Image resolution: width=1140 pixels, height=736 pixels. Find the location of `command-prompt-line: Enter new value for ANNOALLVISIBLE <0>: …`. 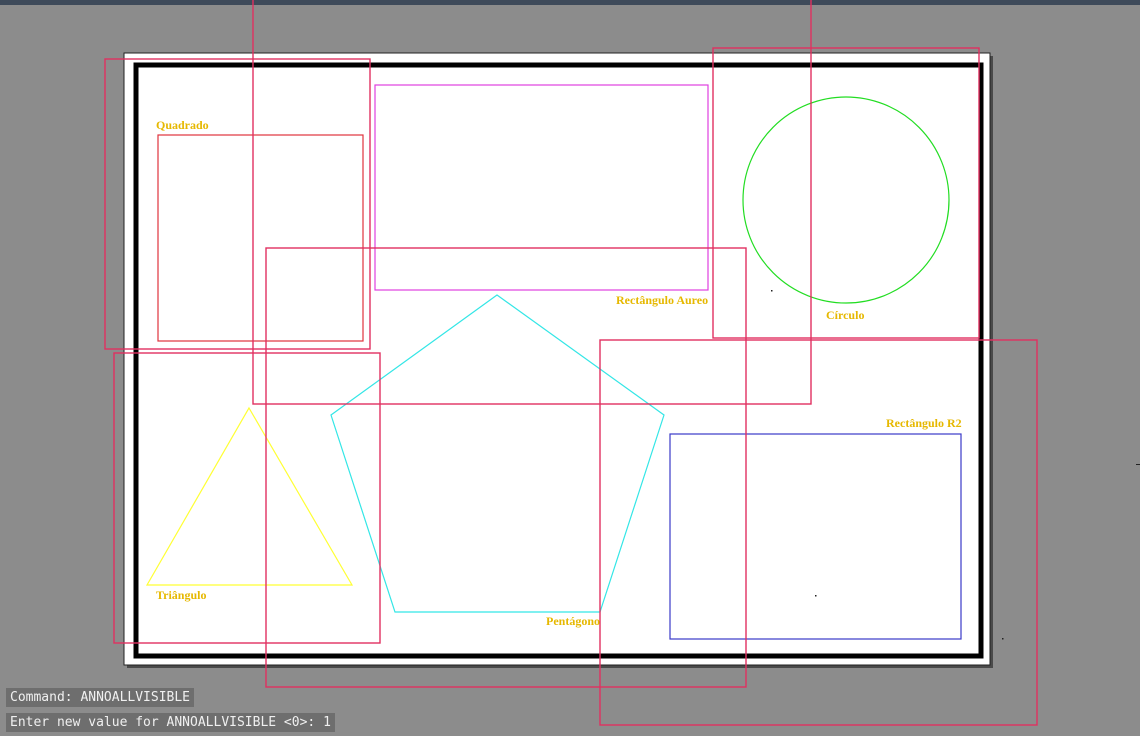

command-prompt-line: Enter new value for ANNOALLVISIBLE <0>: … is located at coordinates (170, 722).